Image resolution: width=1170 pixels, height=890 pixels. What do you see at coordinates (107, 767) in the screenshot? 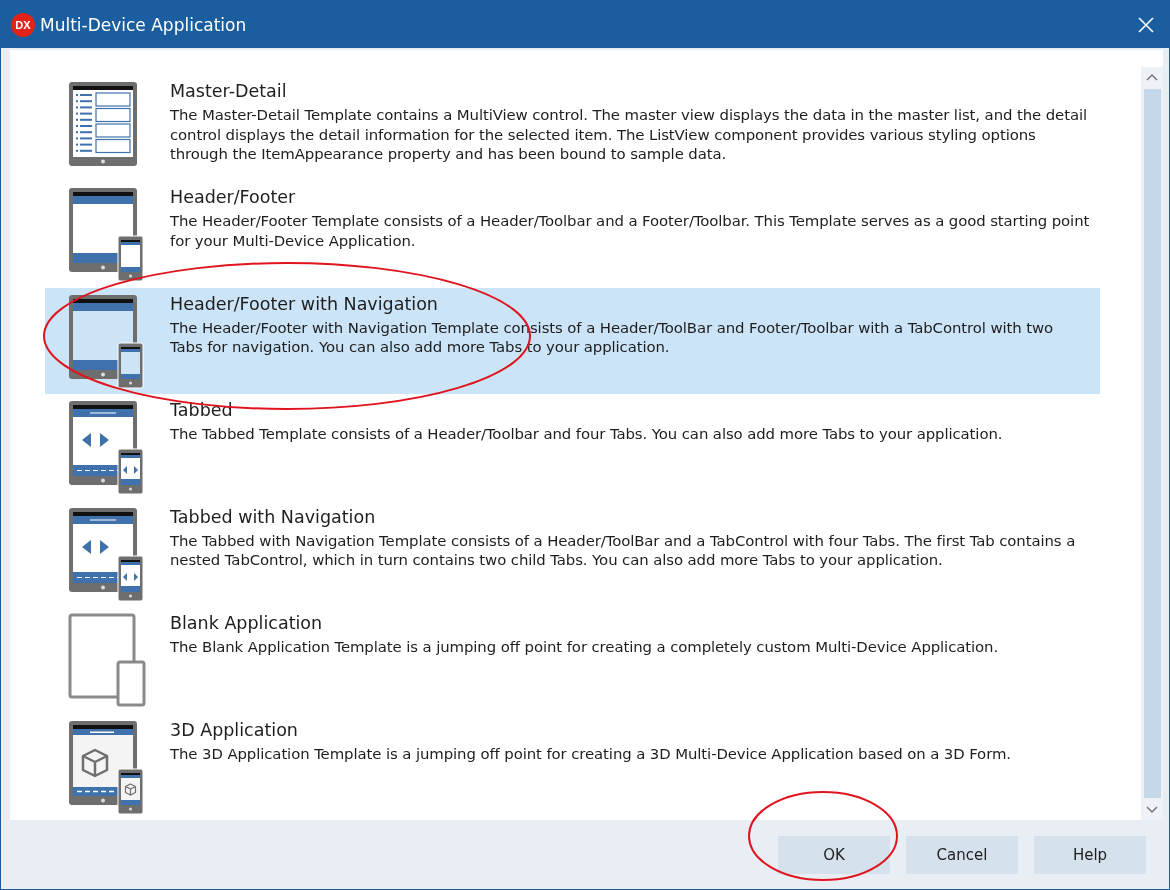
I see `tablet-cube-icon` at bounding box center [107, 767].